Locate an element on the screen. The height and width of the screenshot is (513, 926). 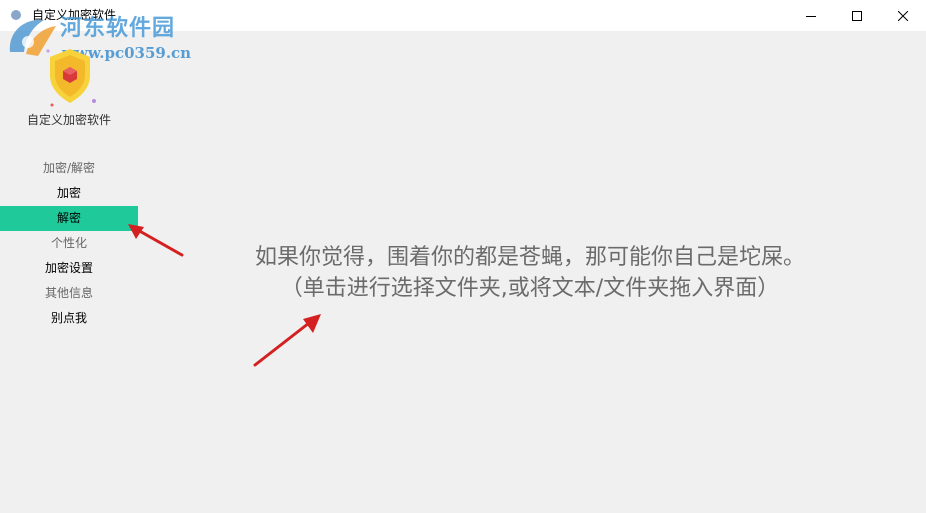
sidebar-item-encrypt-settings: 加密设置 is located at coordinates (69, 268).